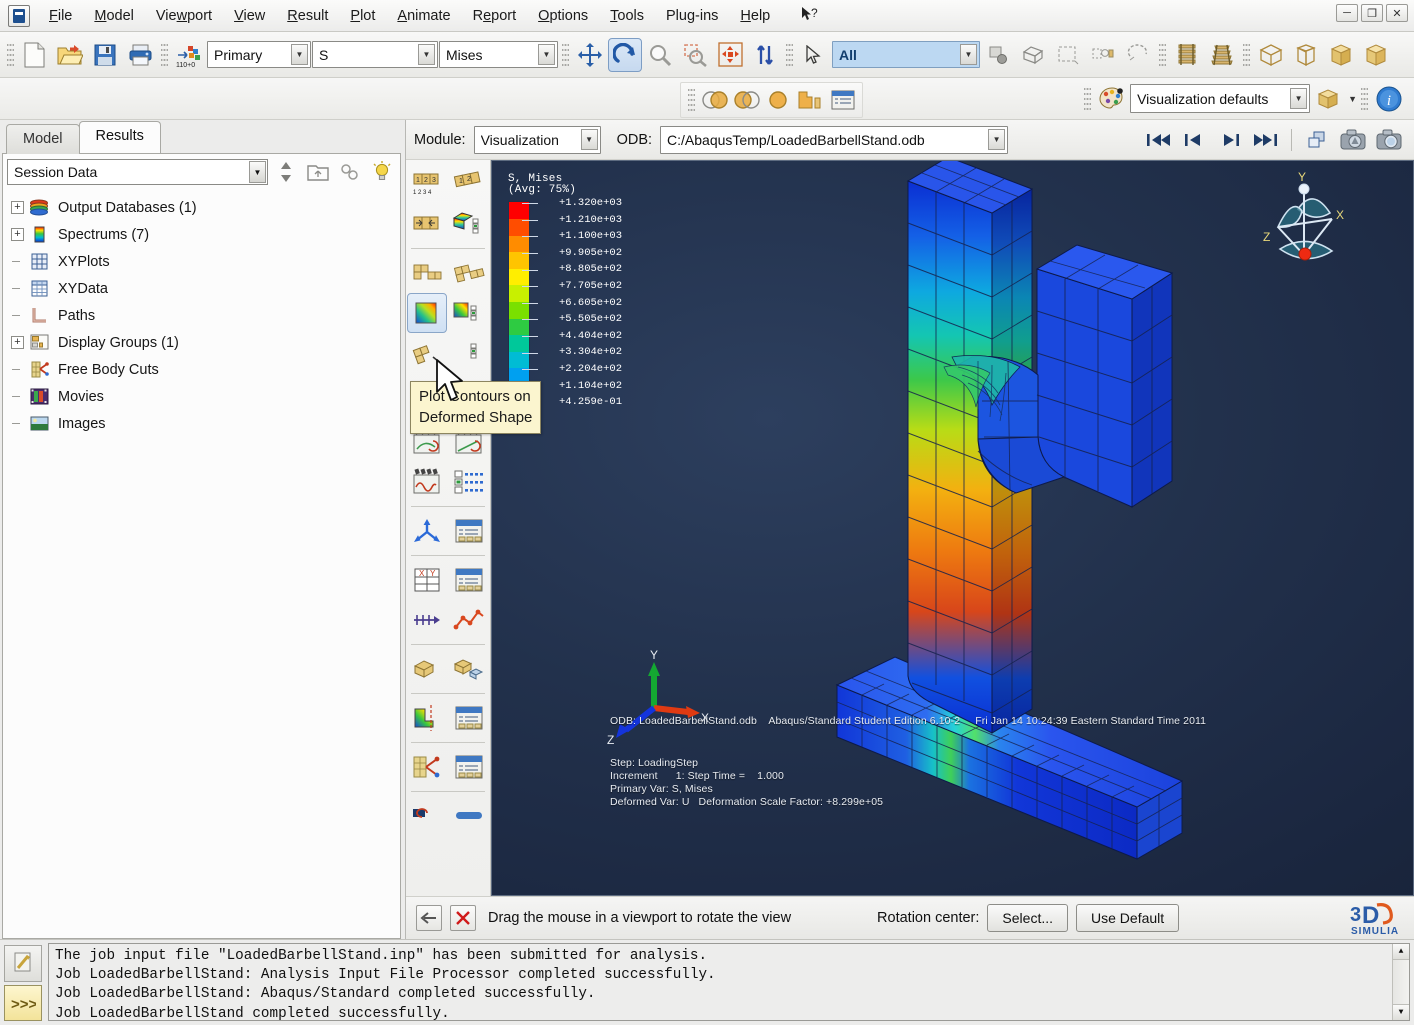  What do you see at coordinates (10, 54) in the screenshot?
I see `toolbar-grip` at bounding box center [10, 54].